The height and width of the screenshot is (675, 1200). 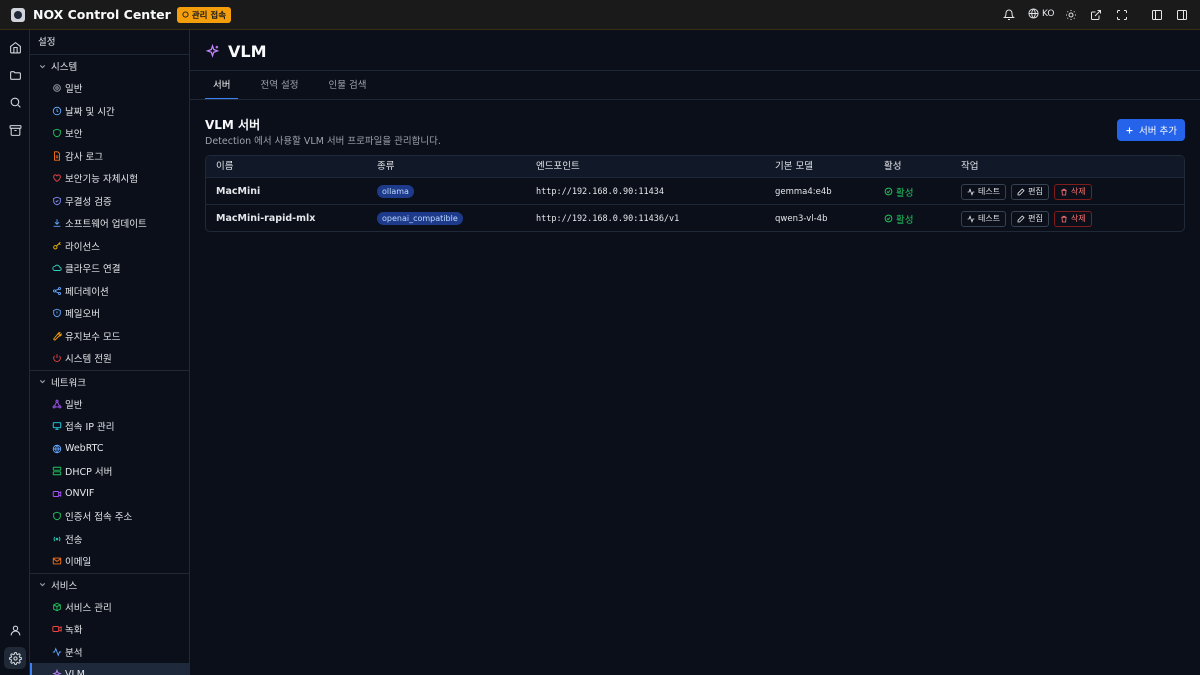 I want to click on actions-cell: 테스트 편집 삭제, so click(x=1029, y=218).